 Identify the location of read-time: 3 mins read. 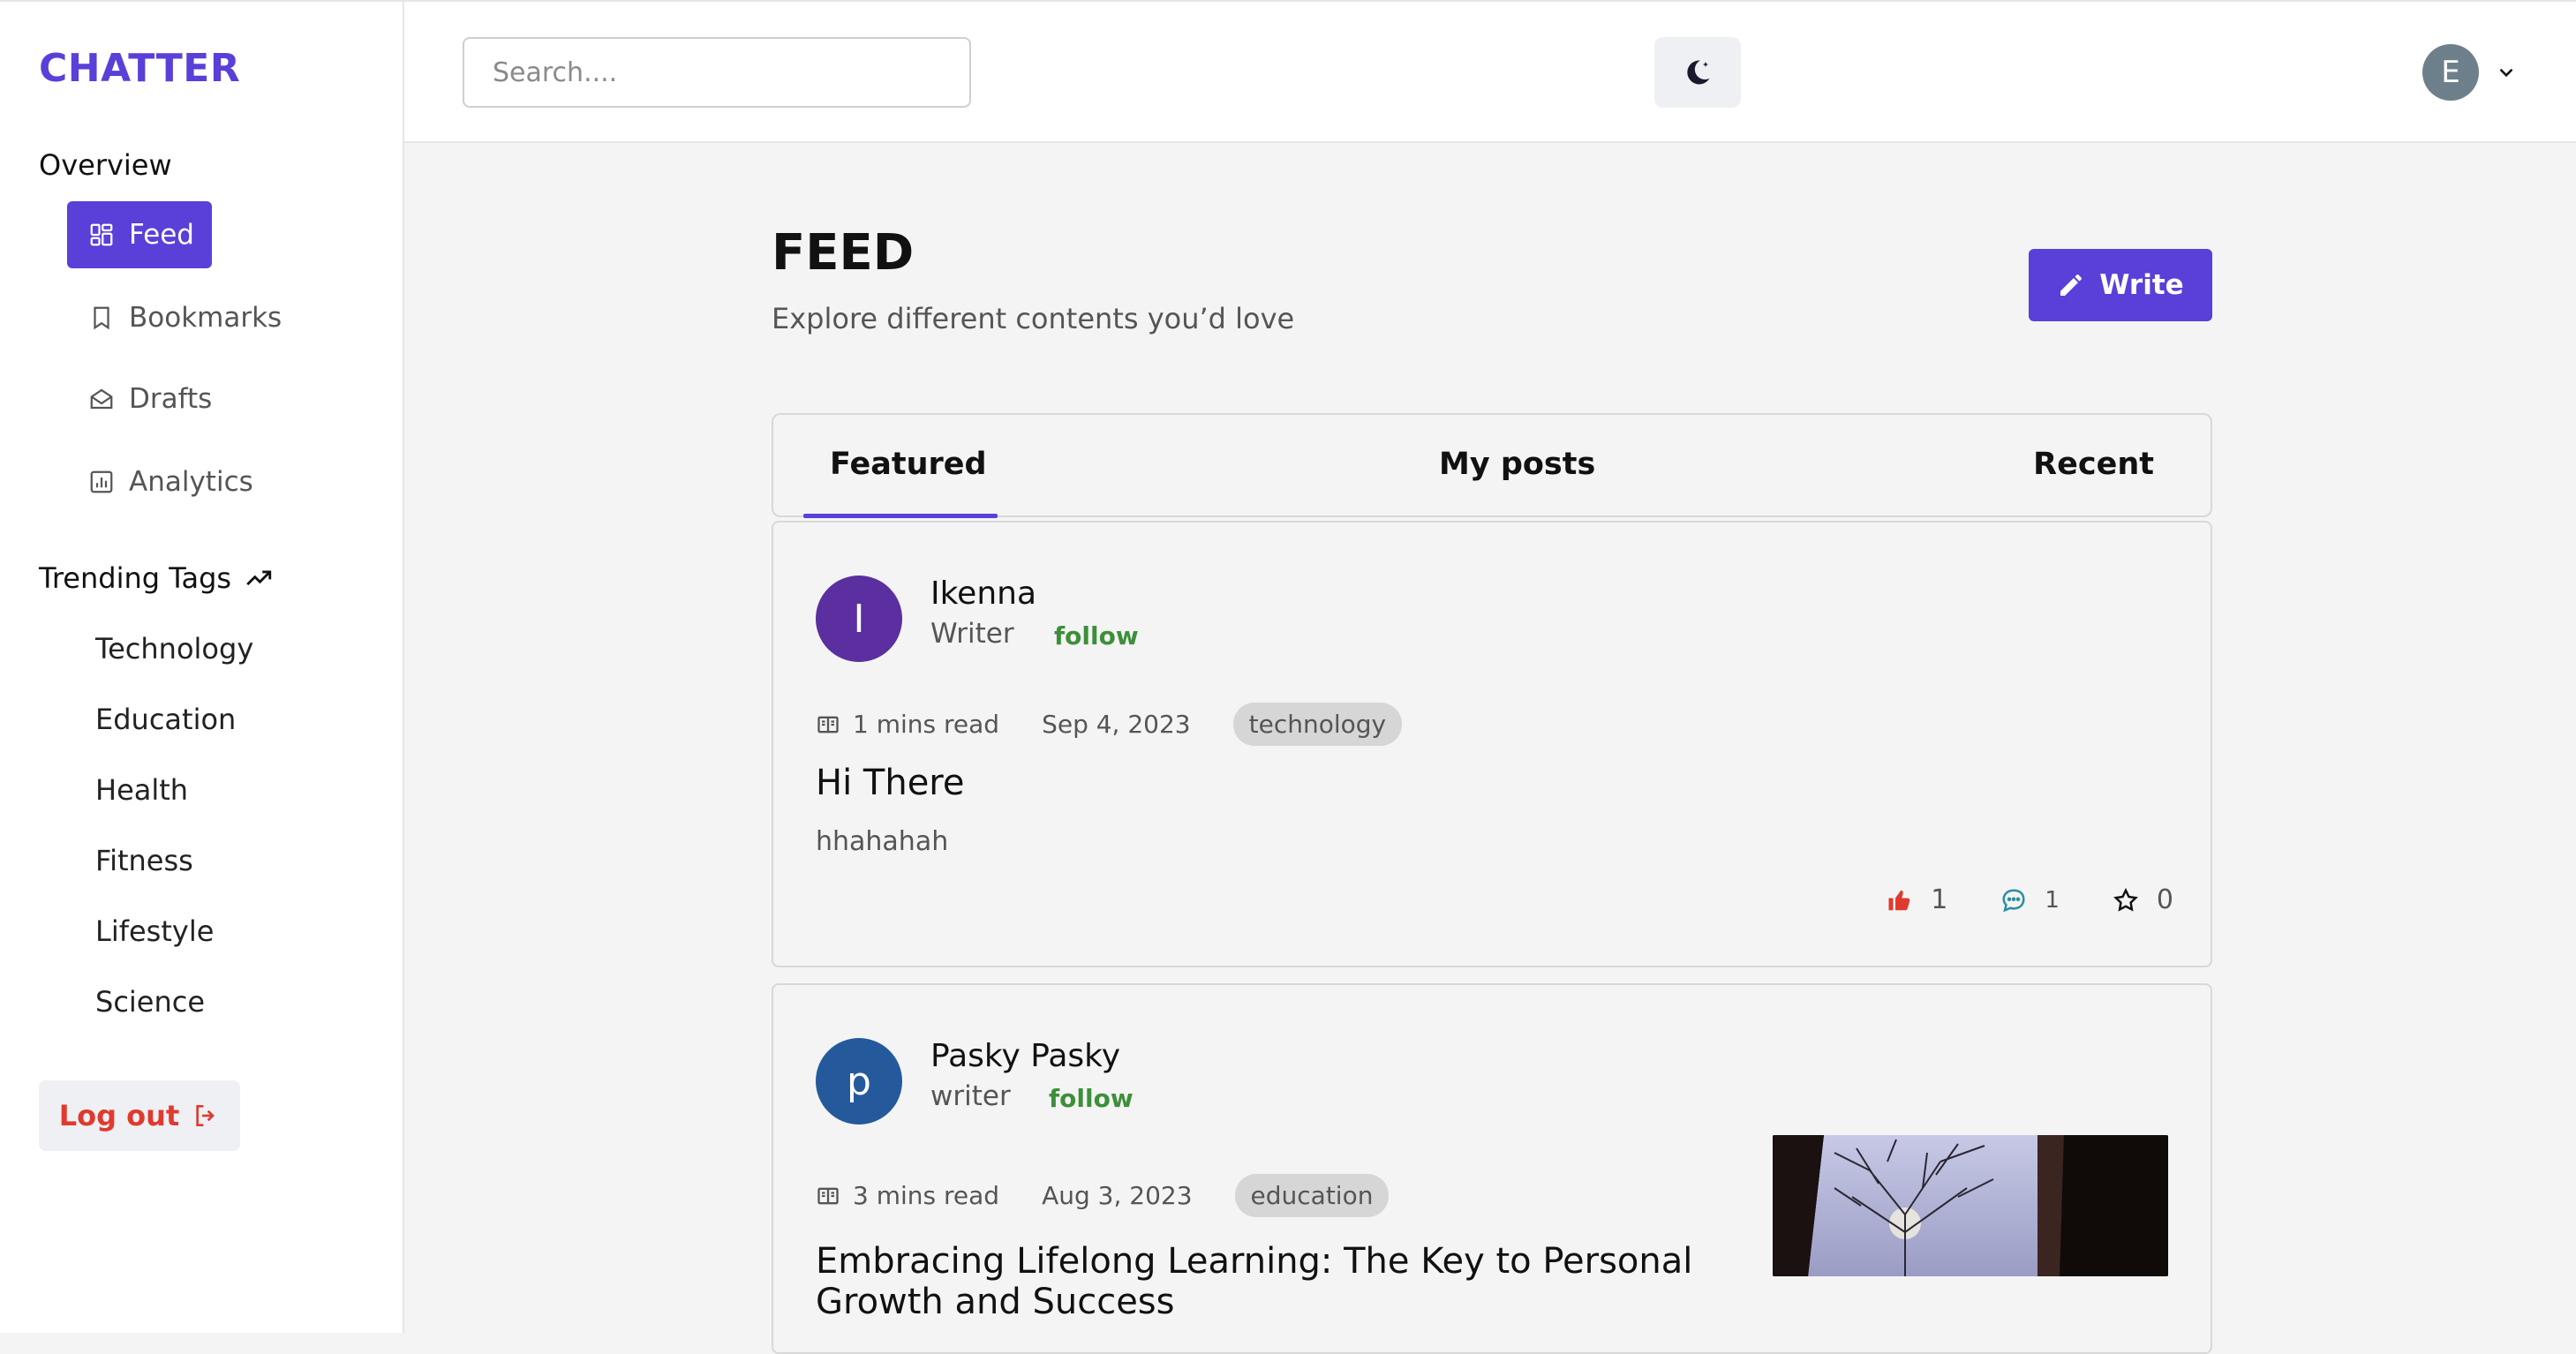
(927, 1195).